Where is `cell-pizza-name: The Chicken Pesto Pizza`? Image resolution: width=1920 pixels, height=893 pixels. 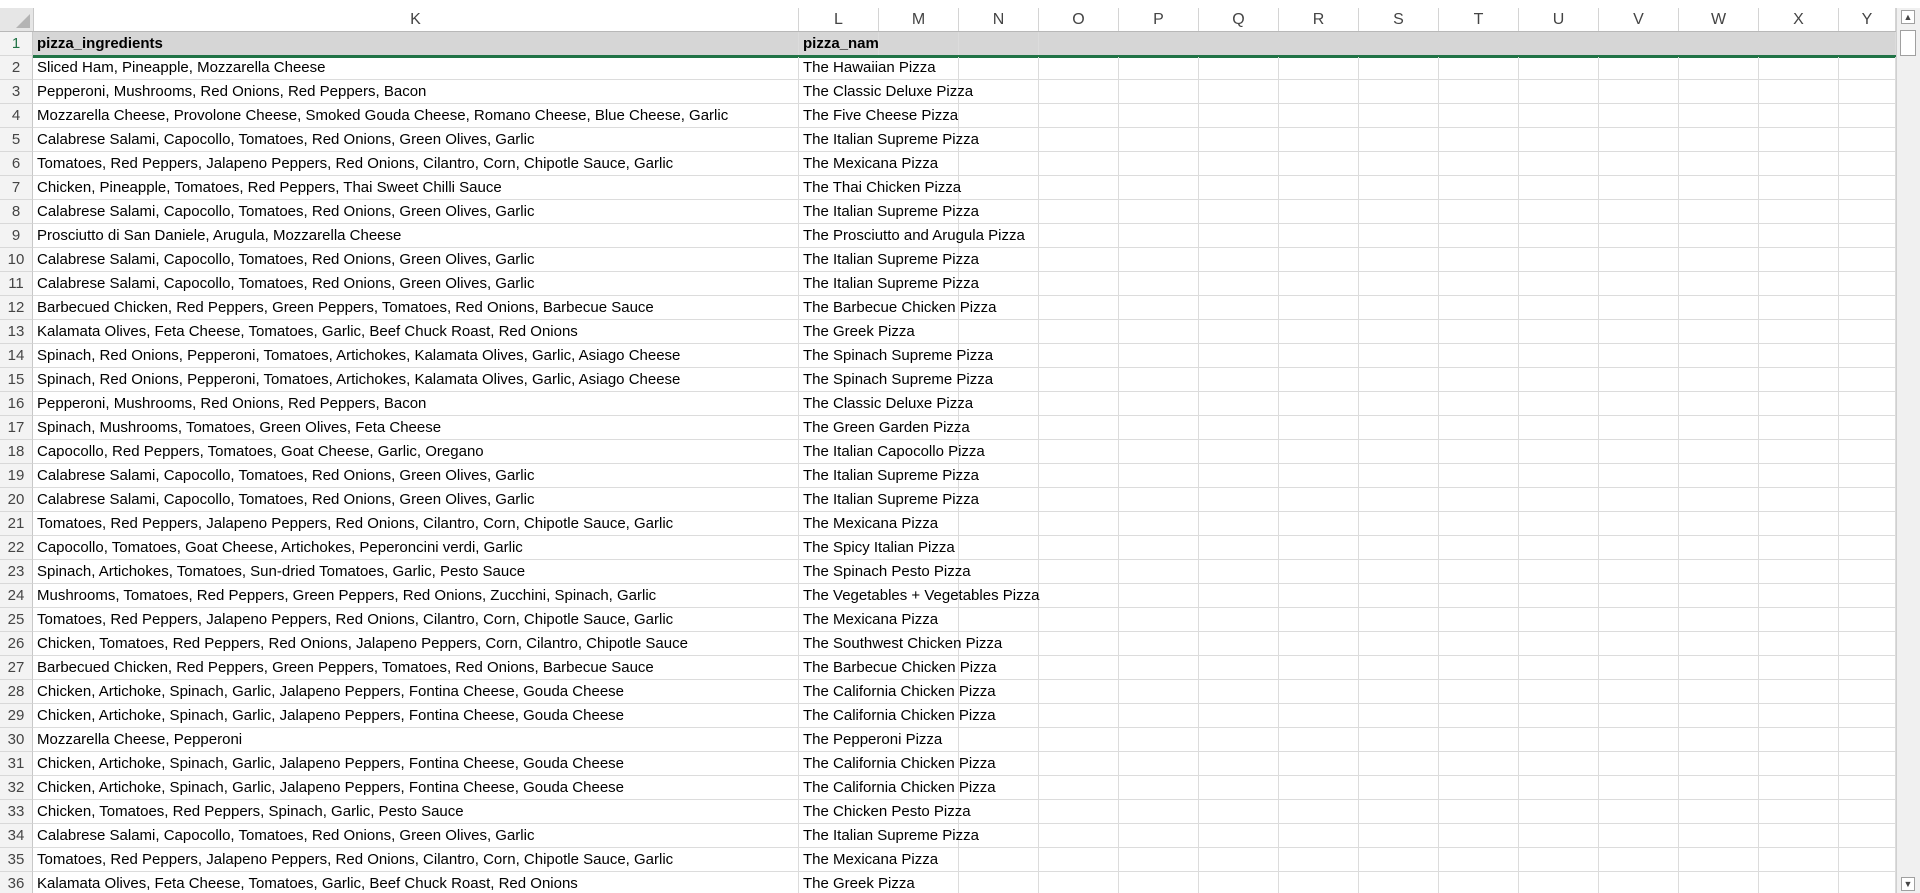
cell-pizza-name: The Chicken Pesto Pizza is located at coordinates (885, 812).